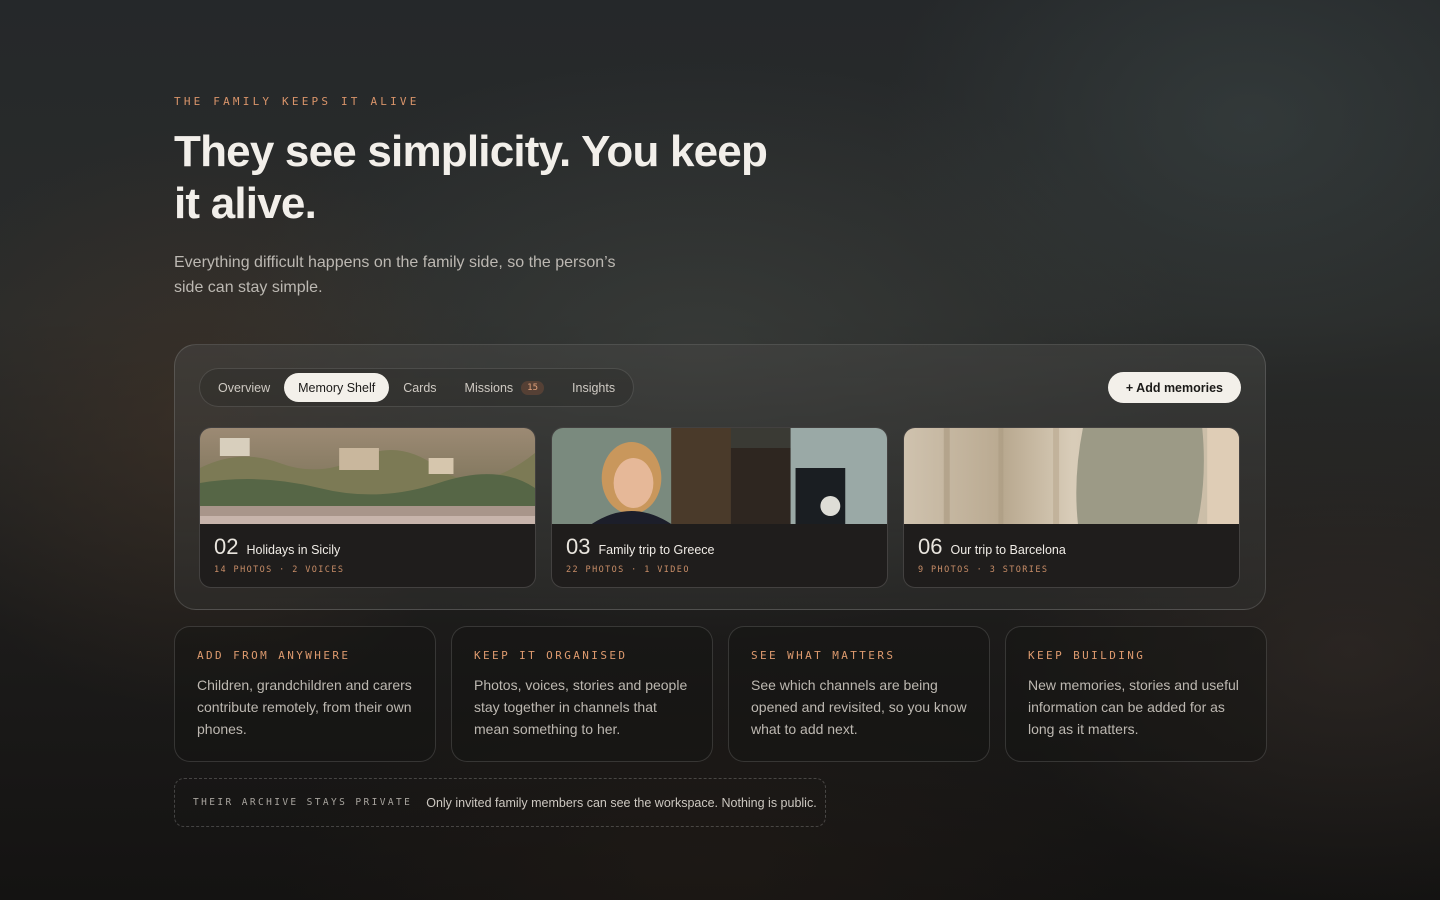 The height and width of the screenshot is (900, 1440). What do you see at coordinates (1174, 387) in the screenshot?
I see `add-memories-button: + Add memories` at bounding box center [1174, 387].